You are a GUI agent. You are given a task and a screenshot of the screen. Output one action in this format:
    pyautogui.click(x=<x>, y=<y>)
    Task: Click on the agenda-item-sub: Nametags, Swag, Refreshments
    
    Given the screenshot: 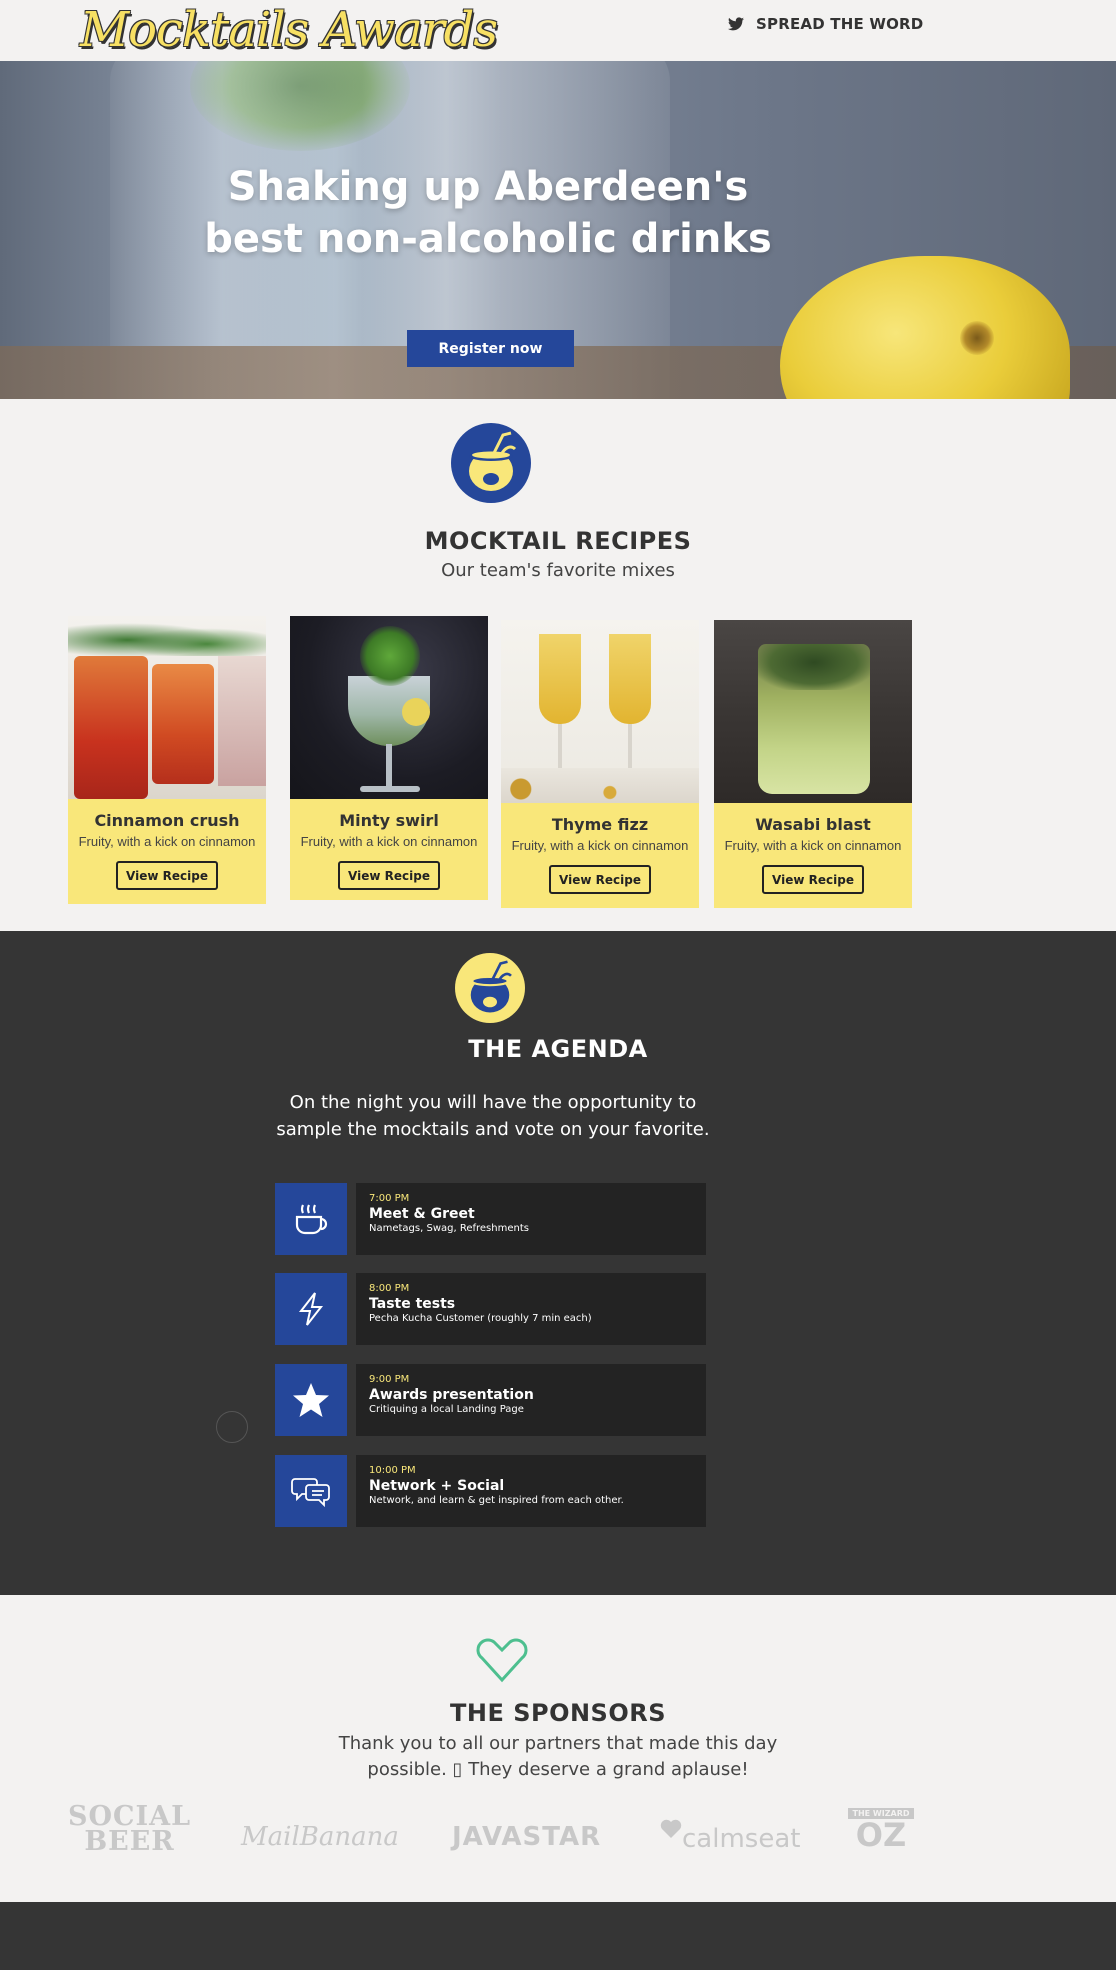 What is the action you would take?
    pyautogui.click(x=449, y=1228)
    